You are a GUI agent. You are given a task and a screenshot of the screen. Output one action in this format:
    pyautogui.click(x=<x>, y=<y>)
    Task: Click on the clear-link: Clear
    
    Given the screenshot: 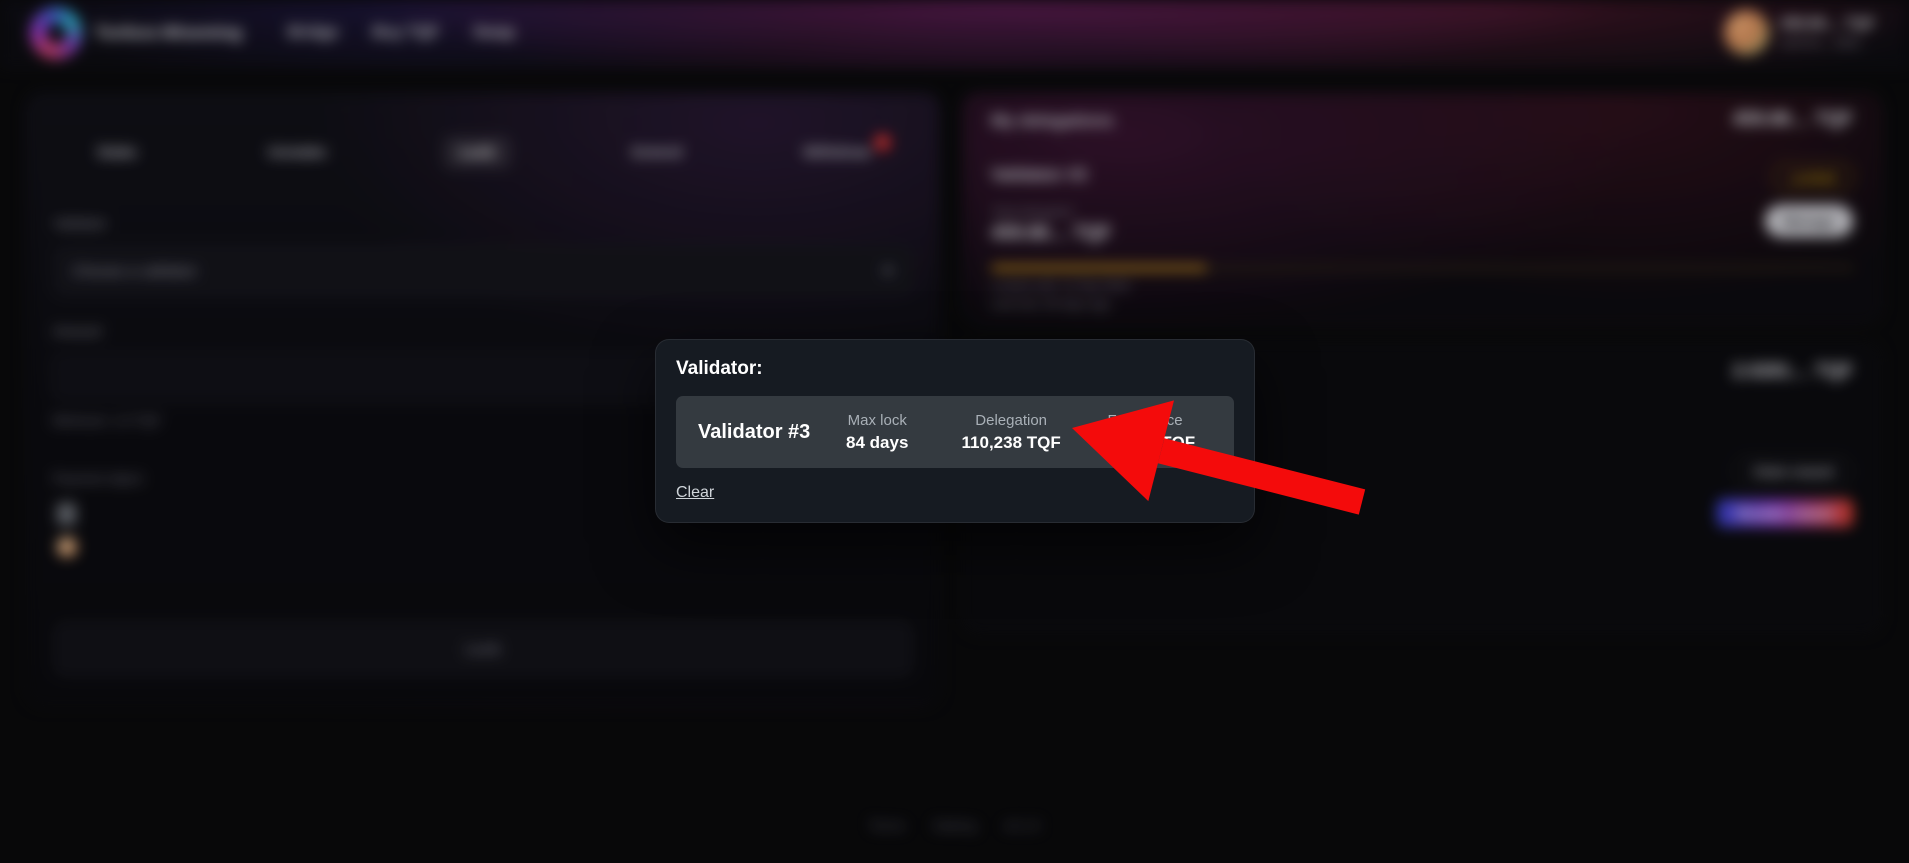 What is the action you would take?
    pyautogui.click(x=695, y=493)
    